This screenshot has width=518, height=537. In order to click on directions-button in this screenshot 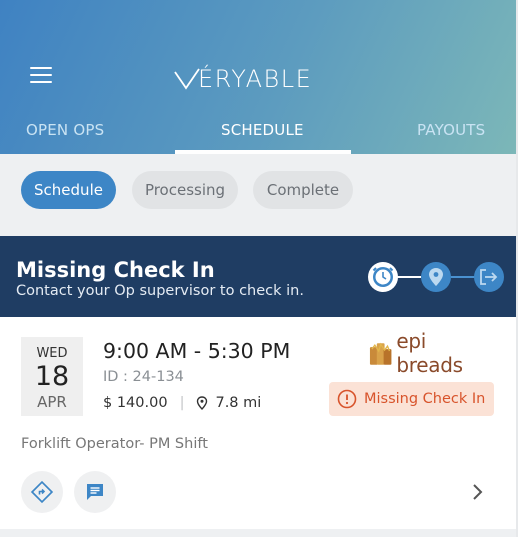, I will do `click(42, 492)`.